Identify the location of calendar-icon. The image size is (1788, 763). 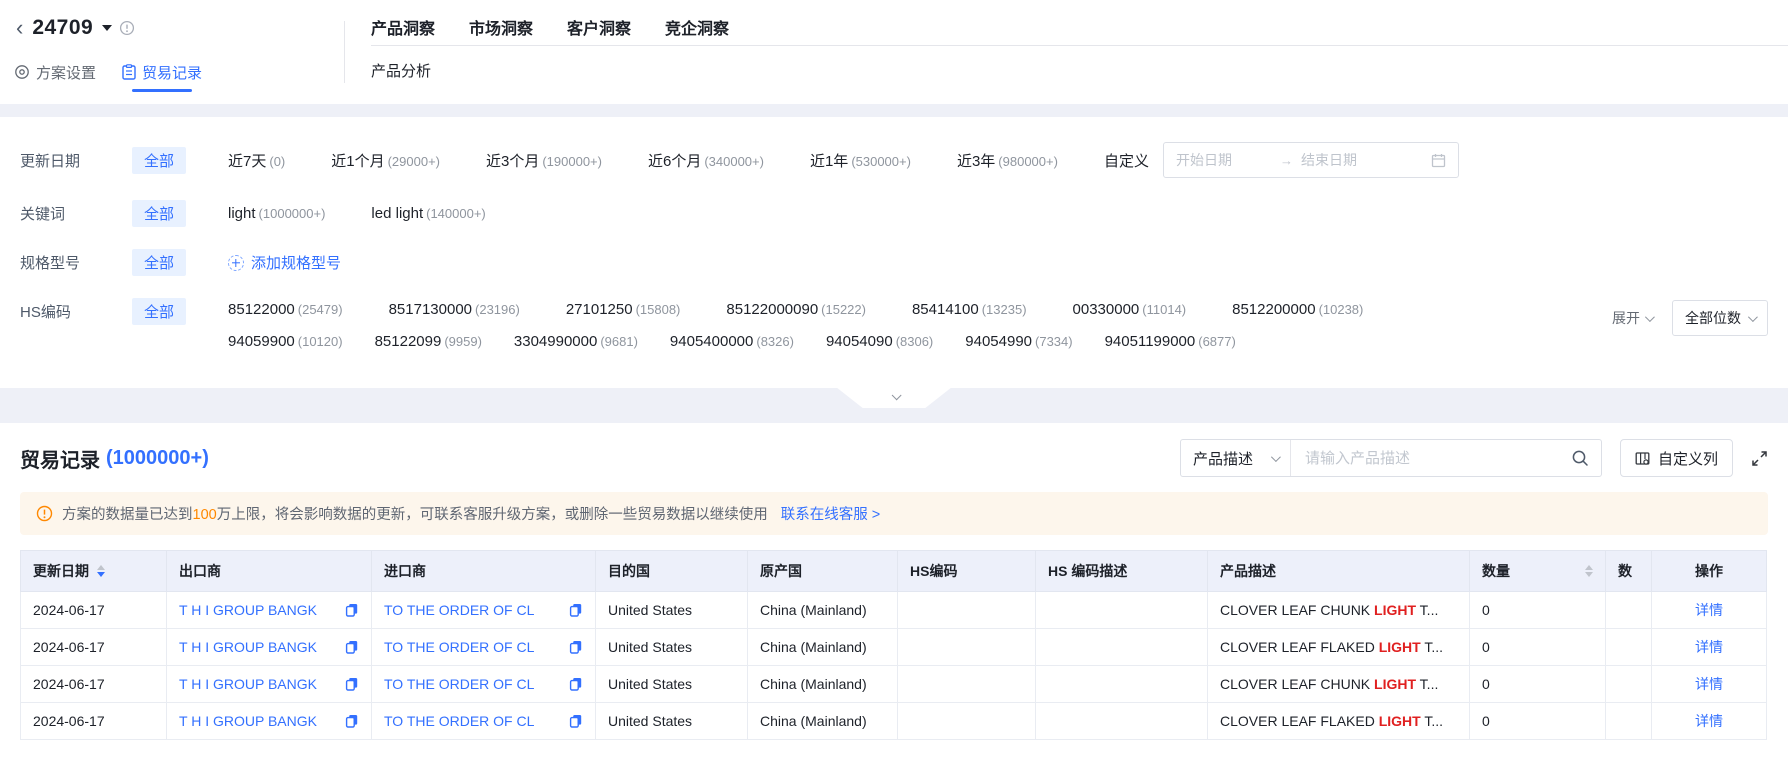
(1438, 160).